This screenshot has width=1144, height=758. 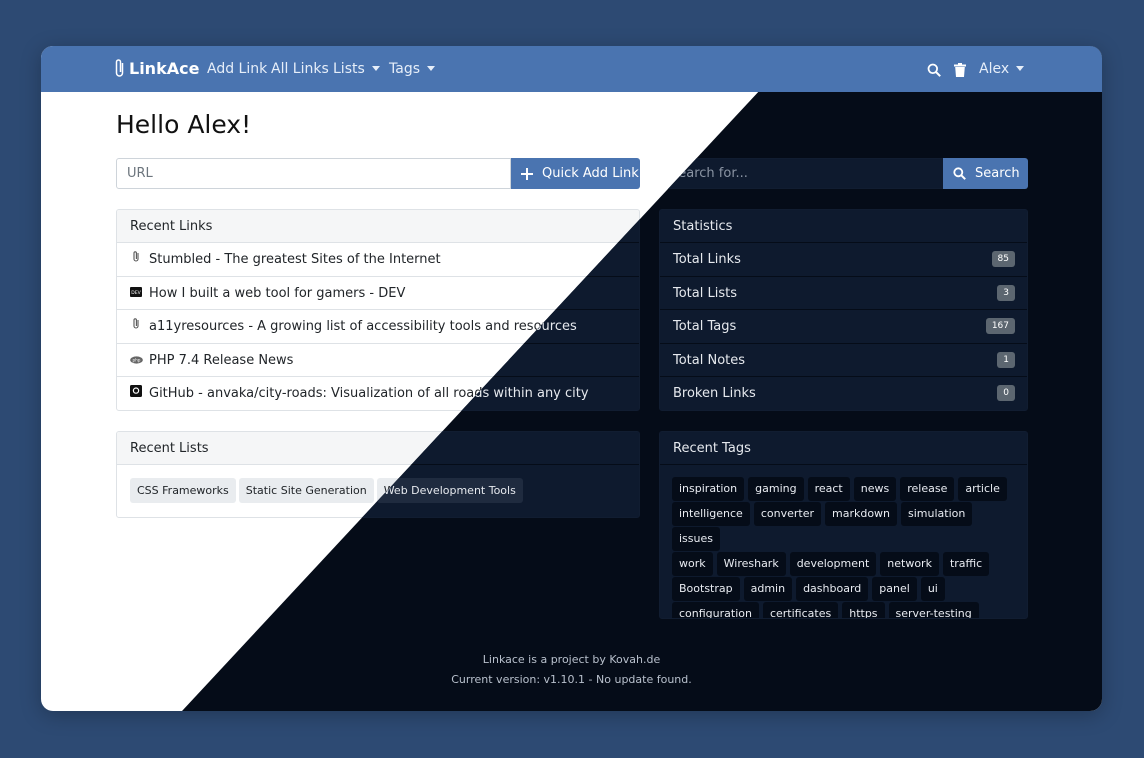 What do you see at coordinates (706, 589) in the screenshot?
I see `tag-pill: Bootstrap` at bounding box center [706, 589].